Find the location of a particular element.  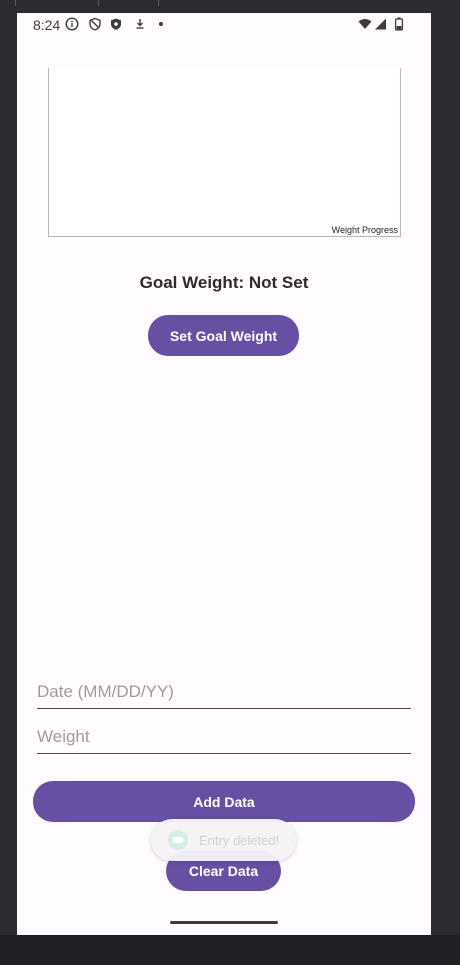

date-input is located at coordinates (224, 692).